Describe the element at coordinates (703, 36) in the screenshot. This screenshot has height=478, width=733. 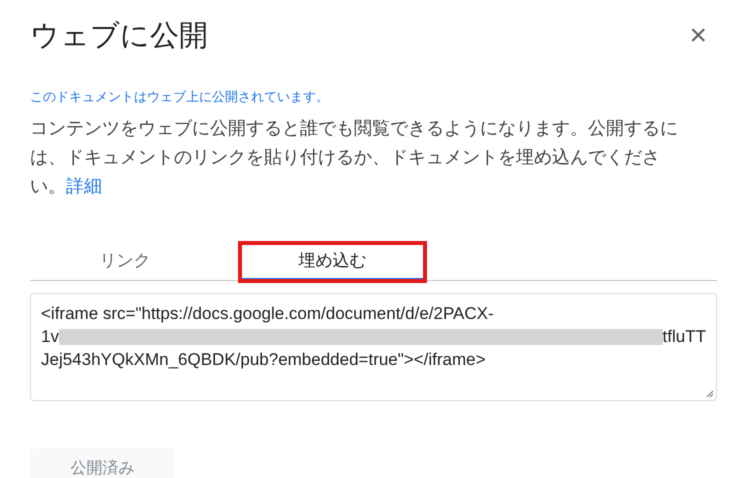
I see `close-button: ×` at that location.